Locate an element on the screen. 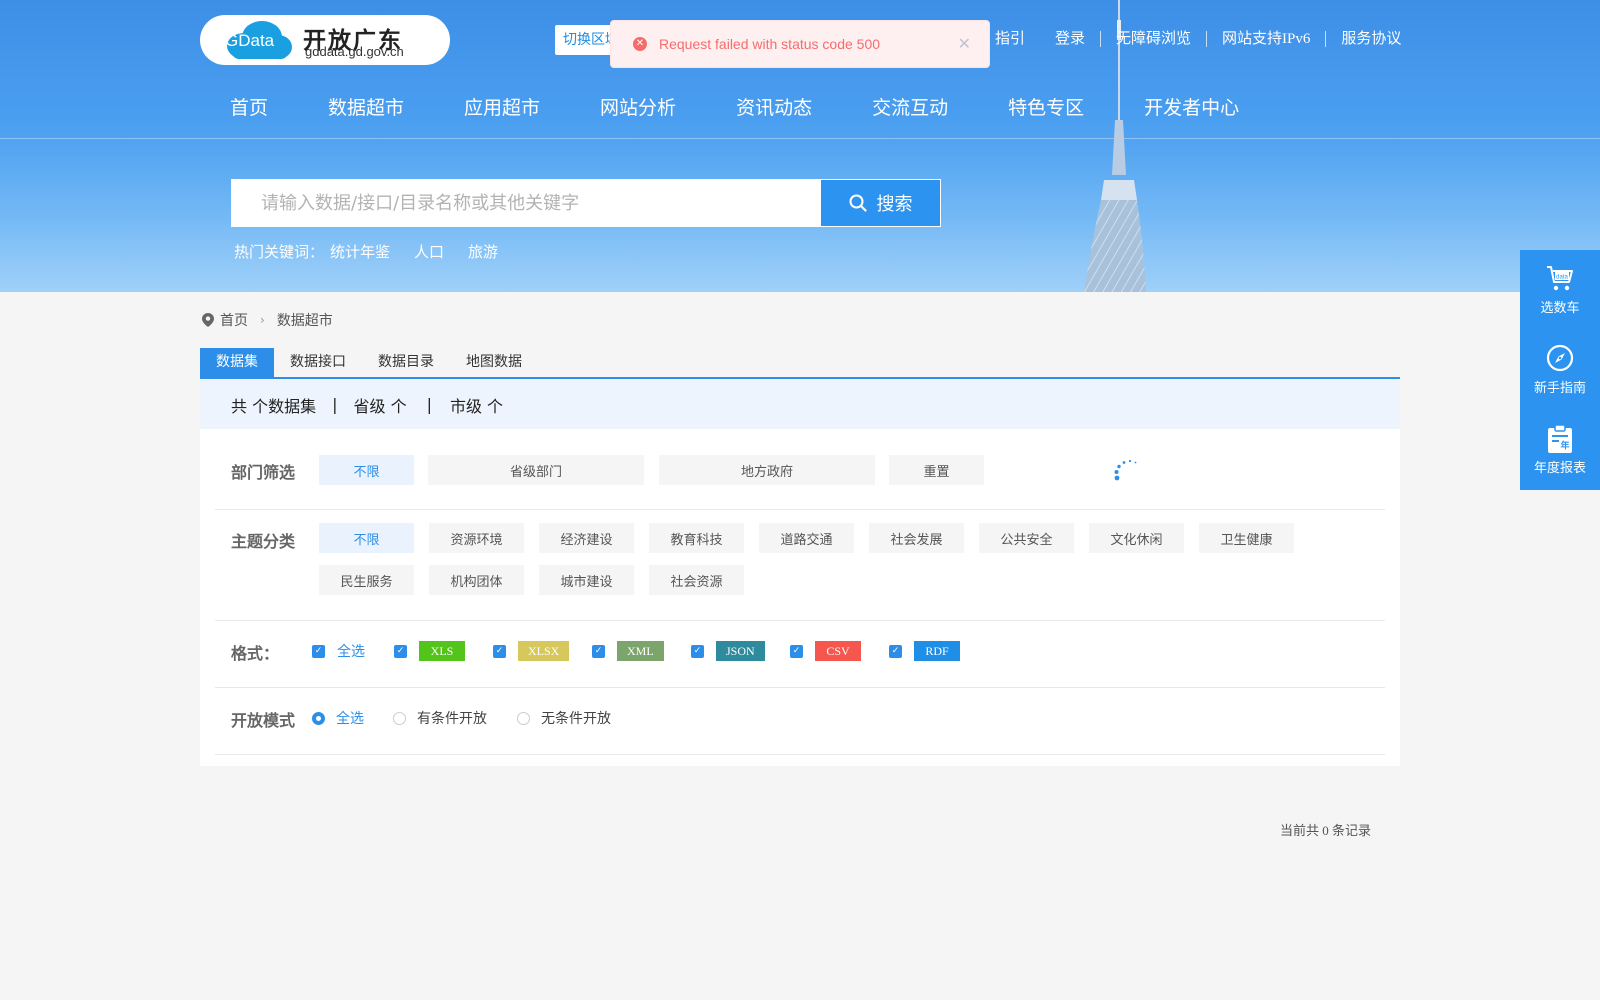  topic-option: 不限 is located at coordinates (366, 538).